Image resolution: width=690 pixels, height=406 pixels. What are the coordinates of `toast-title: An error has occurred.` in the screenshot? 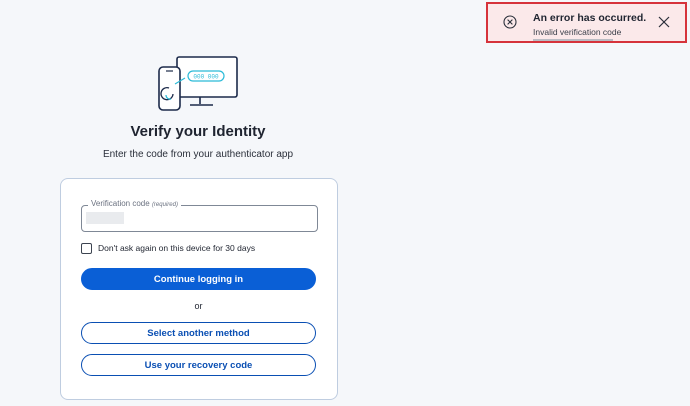 It's located at (590, 18).